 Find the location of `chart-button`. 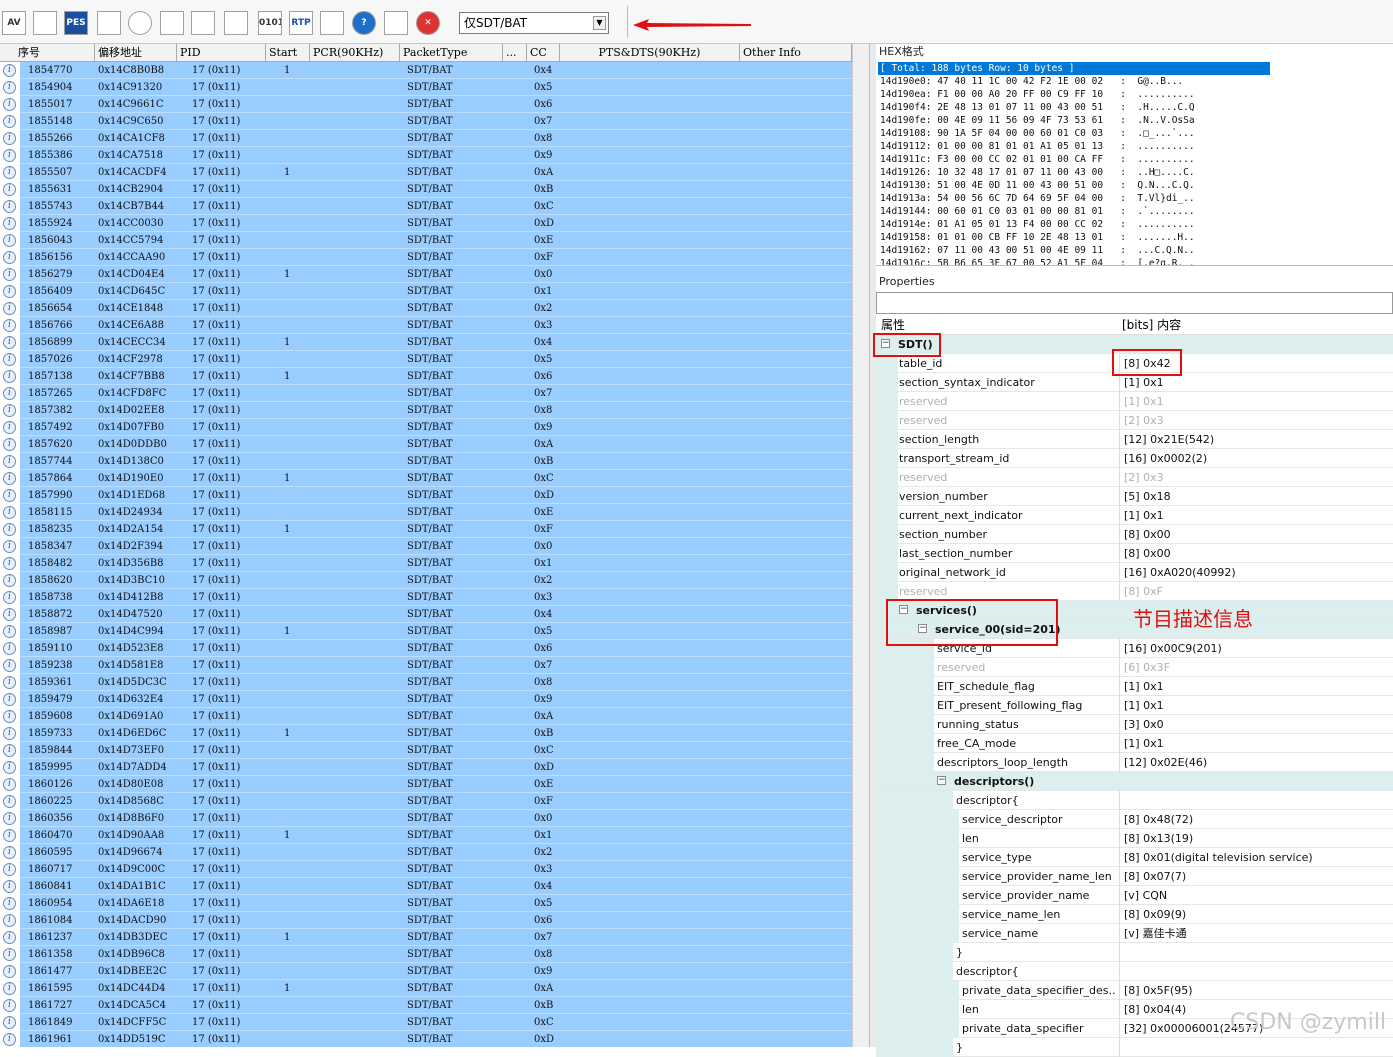

chart-button is located at coordinates (45, 23).